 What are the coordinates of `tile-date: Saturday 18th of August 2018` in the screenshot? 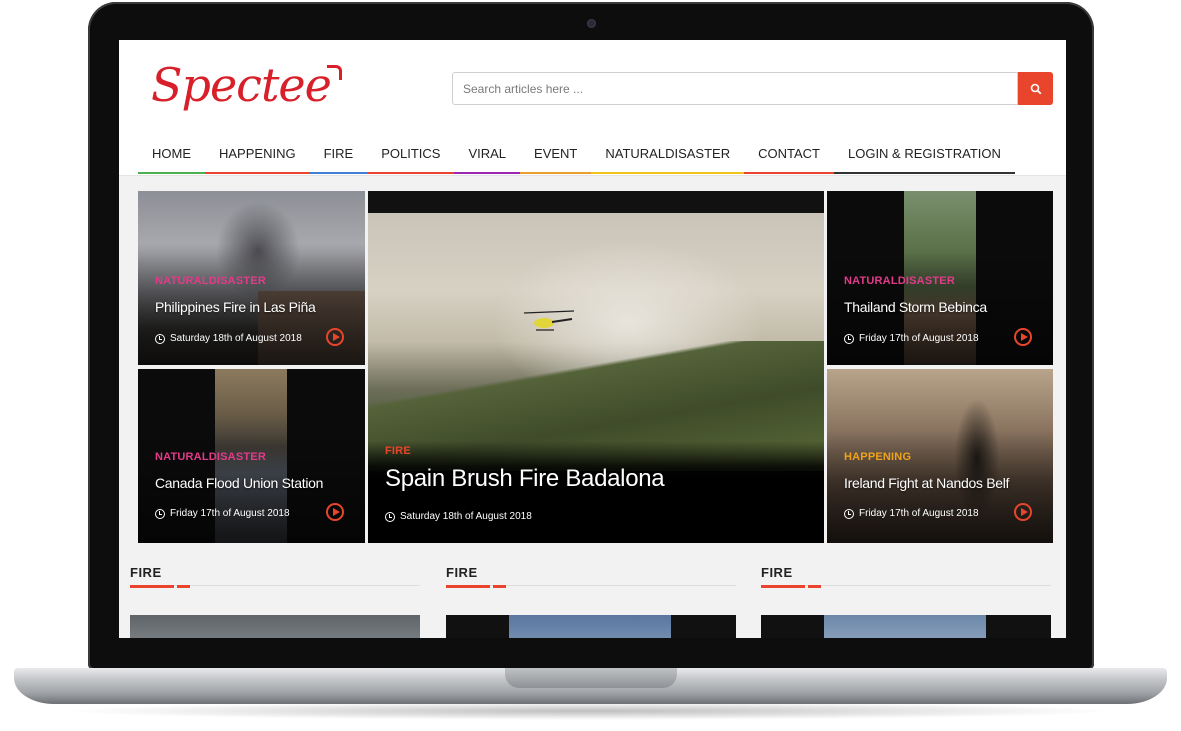 It's located at (228, 338).